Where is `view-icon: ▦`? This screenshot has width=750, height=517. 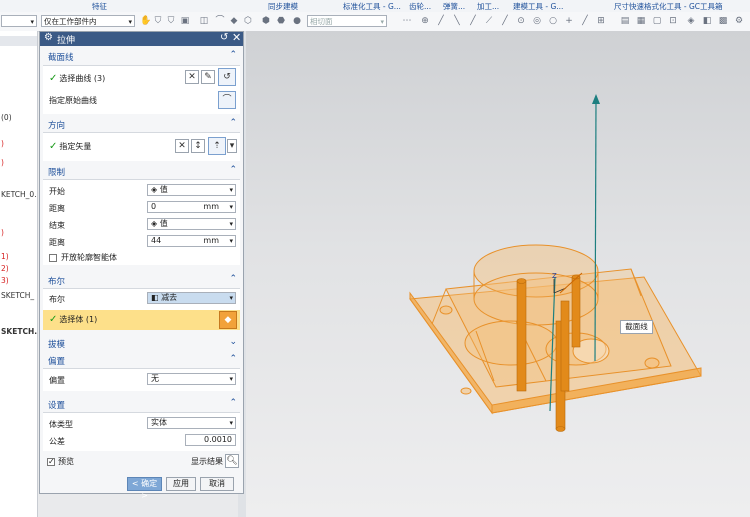 view-icon: ▦ is located at coordinates (641, 21).